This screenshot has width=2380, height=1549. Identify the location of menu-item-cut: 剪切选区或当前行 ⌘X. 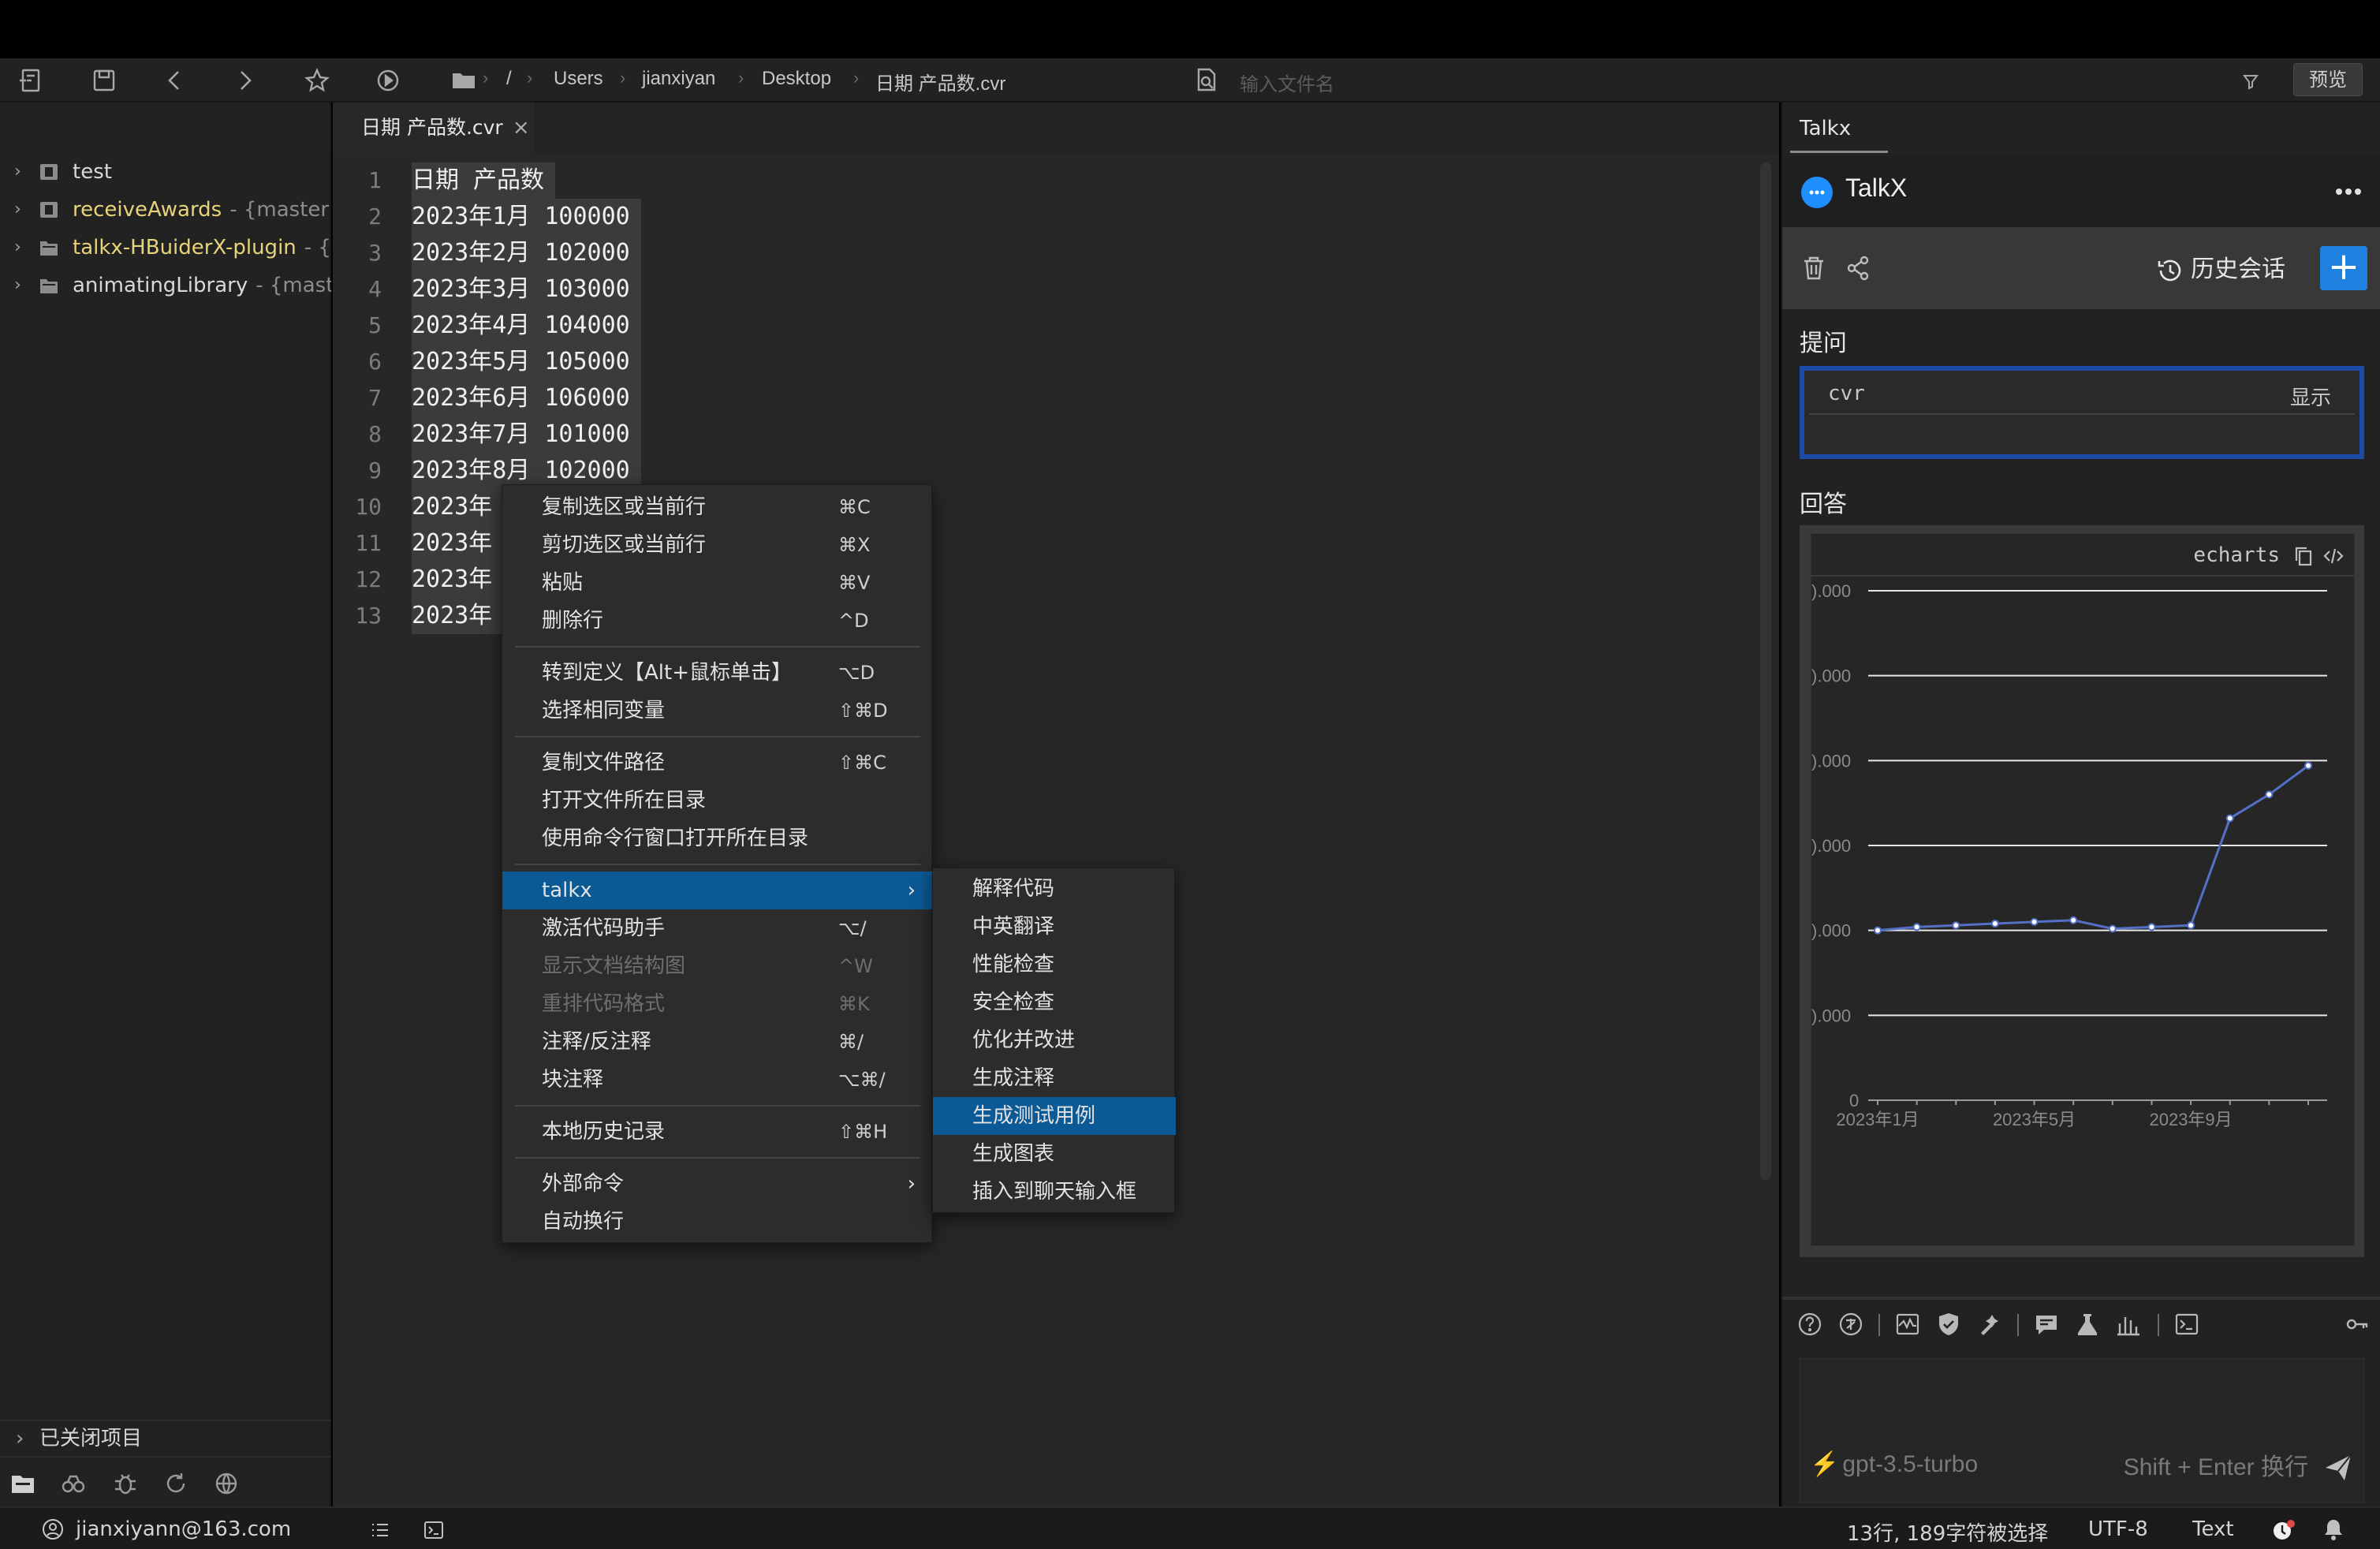
(717, 545).